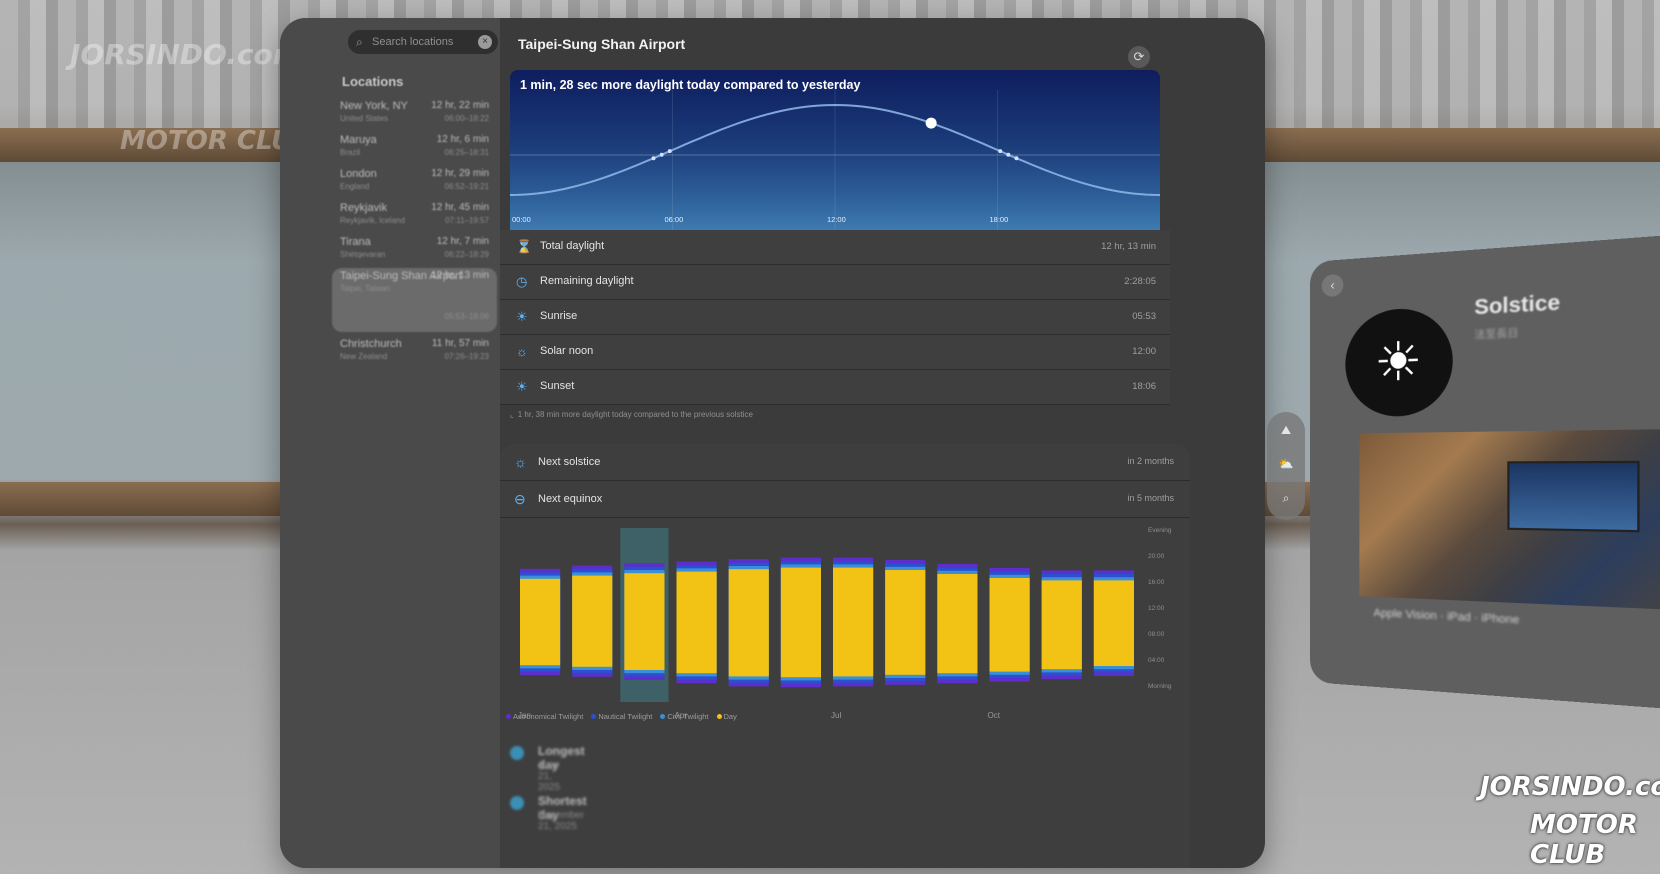  What do you see at coordinates (460, 275) in the screenshot?
I see `location-daylight: 12 hr, 13 min` at bounding box center [460, 275].